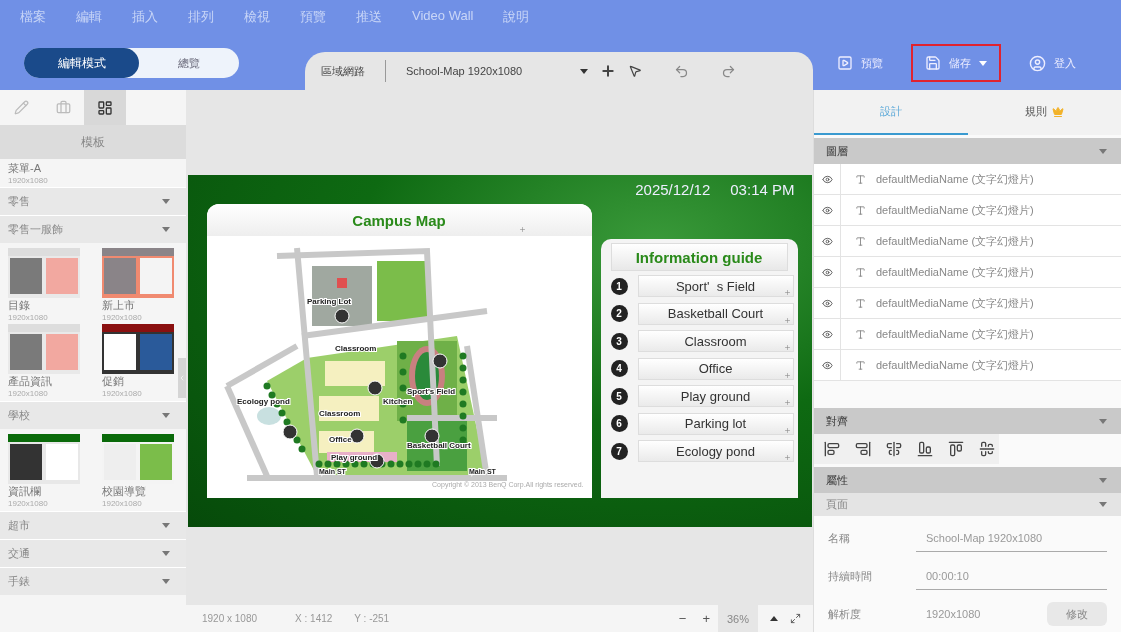 The width and height of the screenshot is (1121, 632). What do you see at coordinates (682, 71) in the screenshot?
I see `undo-icon` at bounding box center [682, 71].